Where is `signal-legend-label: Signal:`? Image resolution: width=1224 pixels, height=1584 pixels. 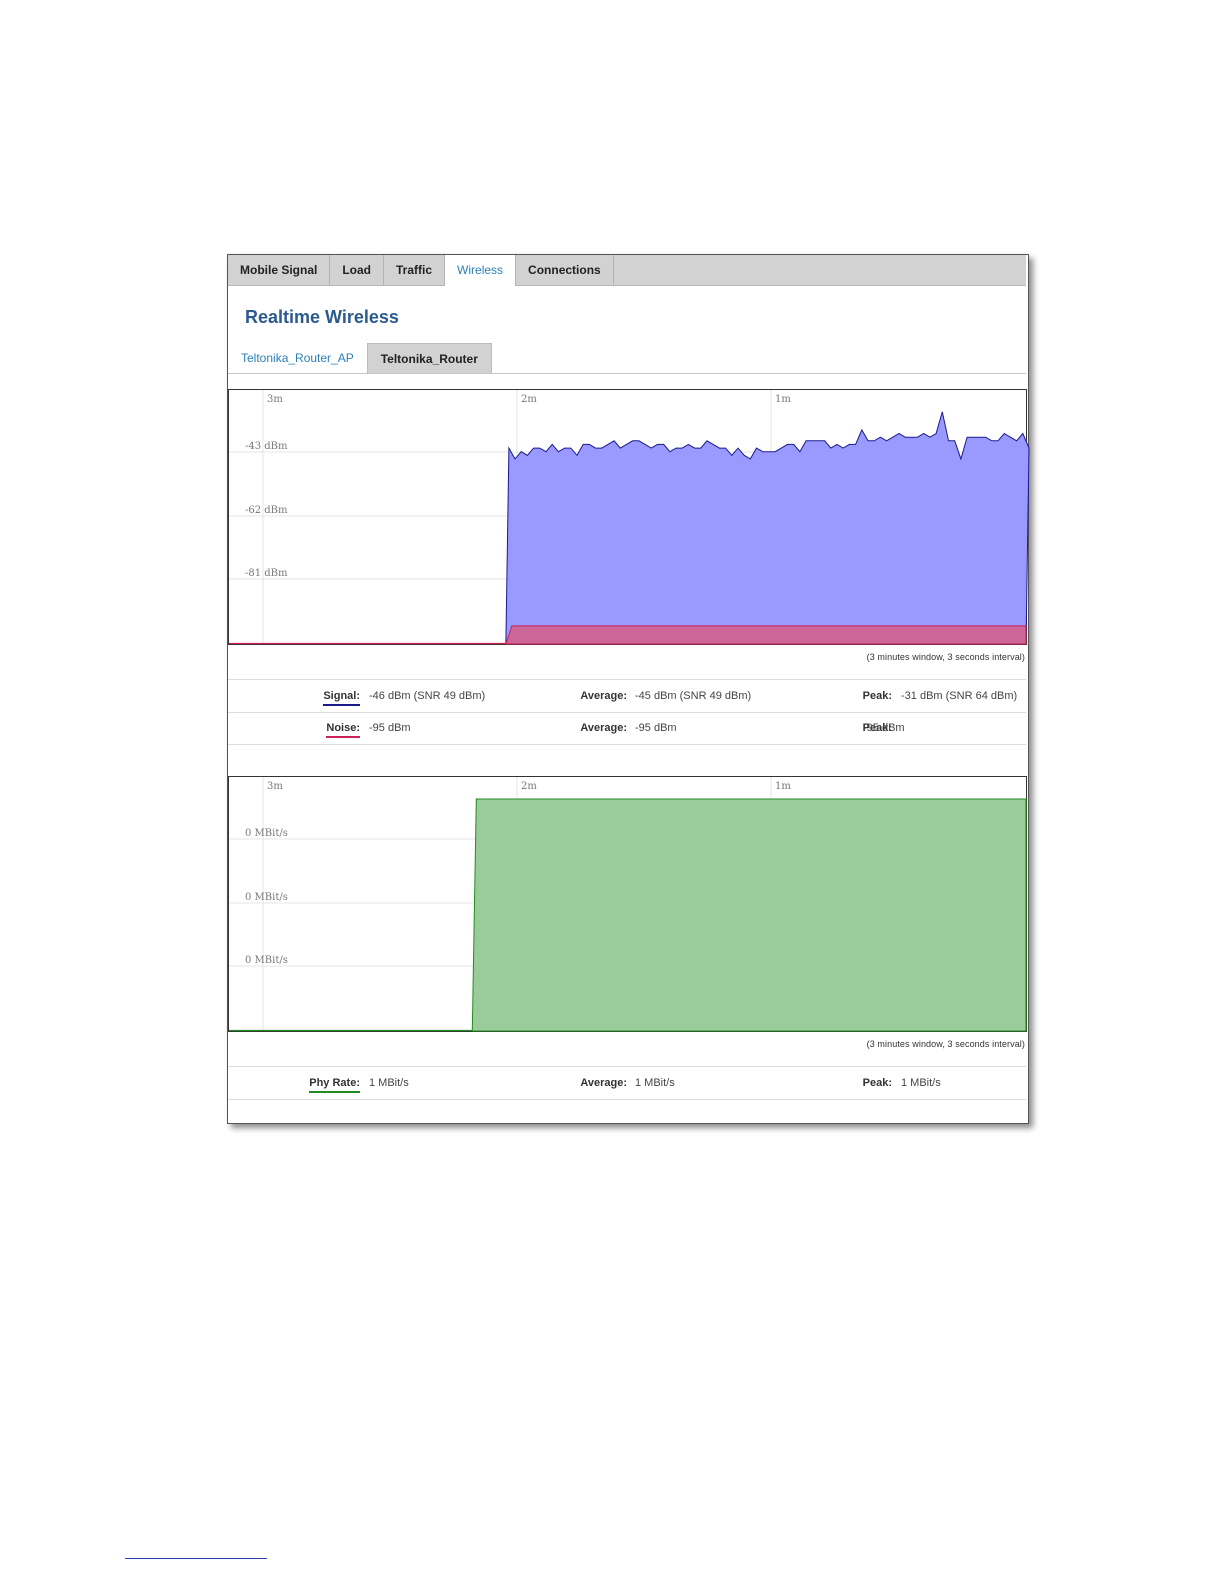 signal-legend-label: Signal: is located at coordinates (341, 698).